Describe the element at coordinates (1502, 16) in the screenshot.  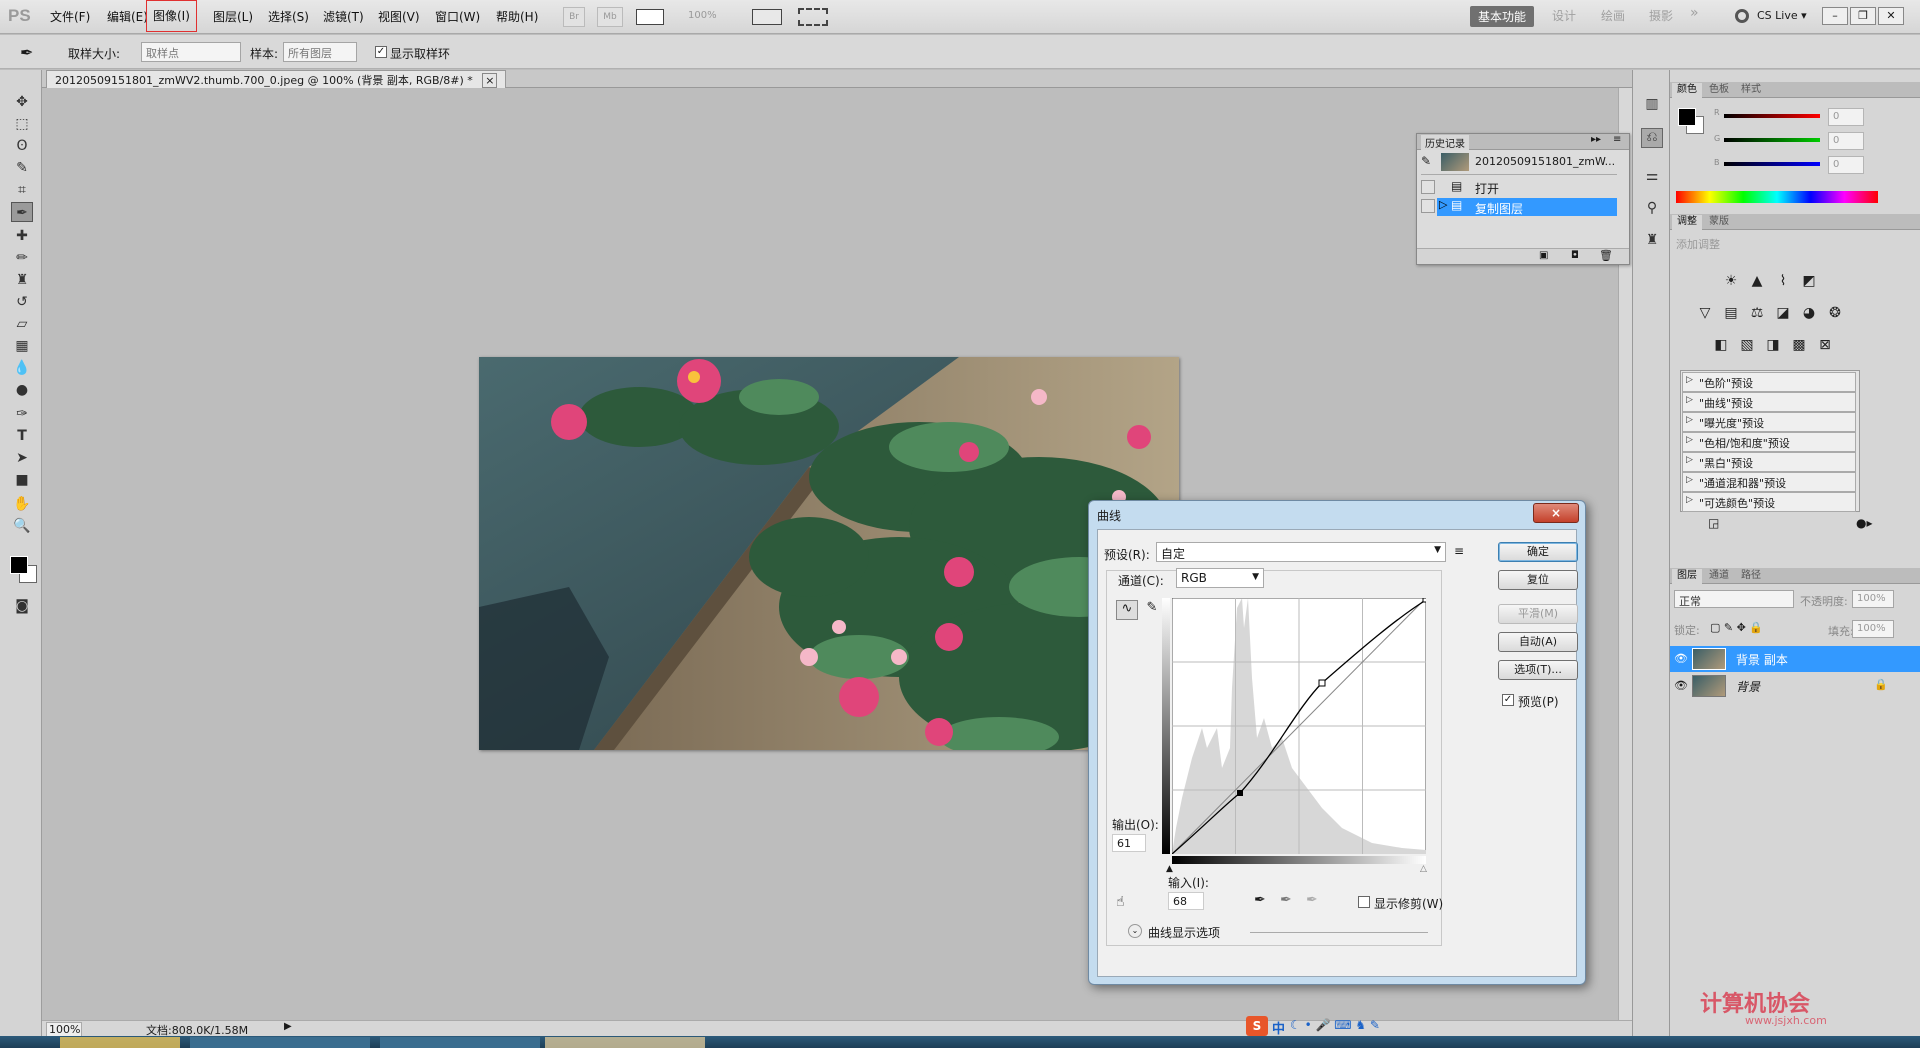
I see `workspace-essentials: 基本功能` at that location.